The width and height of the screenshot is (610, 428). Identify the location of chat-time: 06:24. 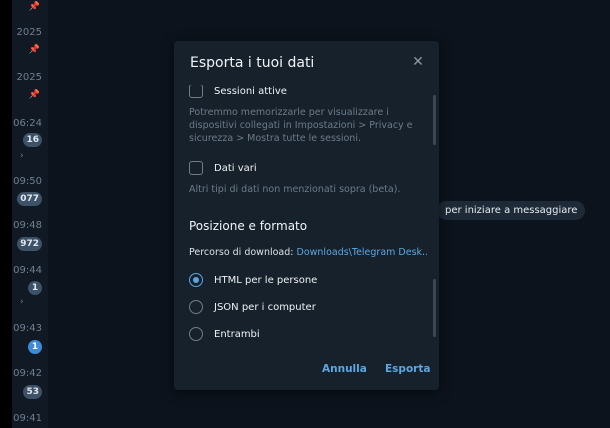
(27, 123).